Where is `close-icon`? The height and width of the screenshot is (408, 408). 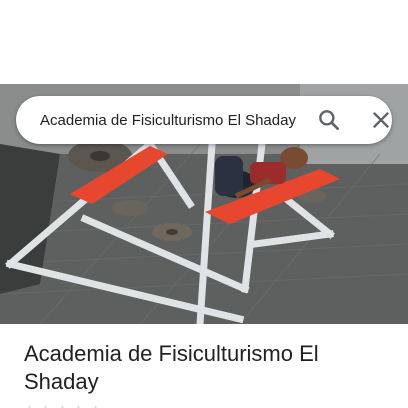
close-icon is located at coordinates (381, 120).